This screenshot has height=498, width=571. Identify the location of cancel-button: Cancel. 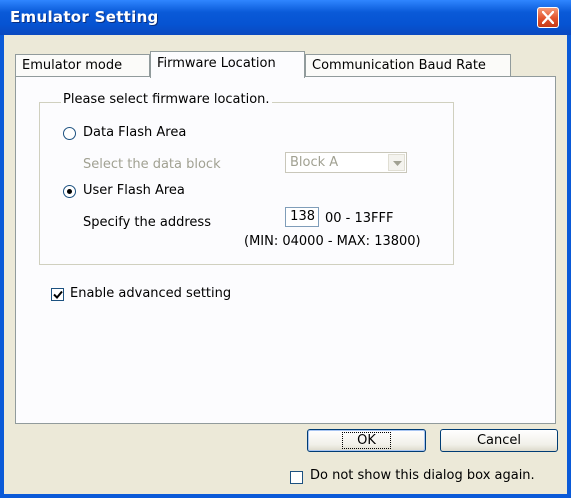
(499, 440).